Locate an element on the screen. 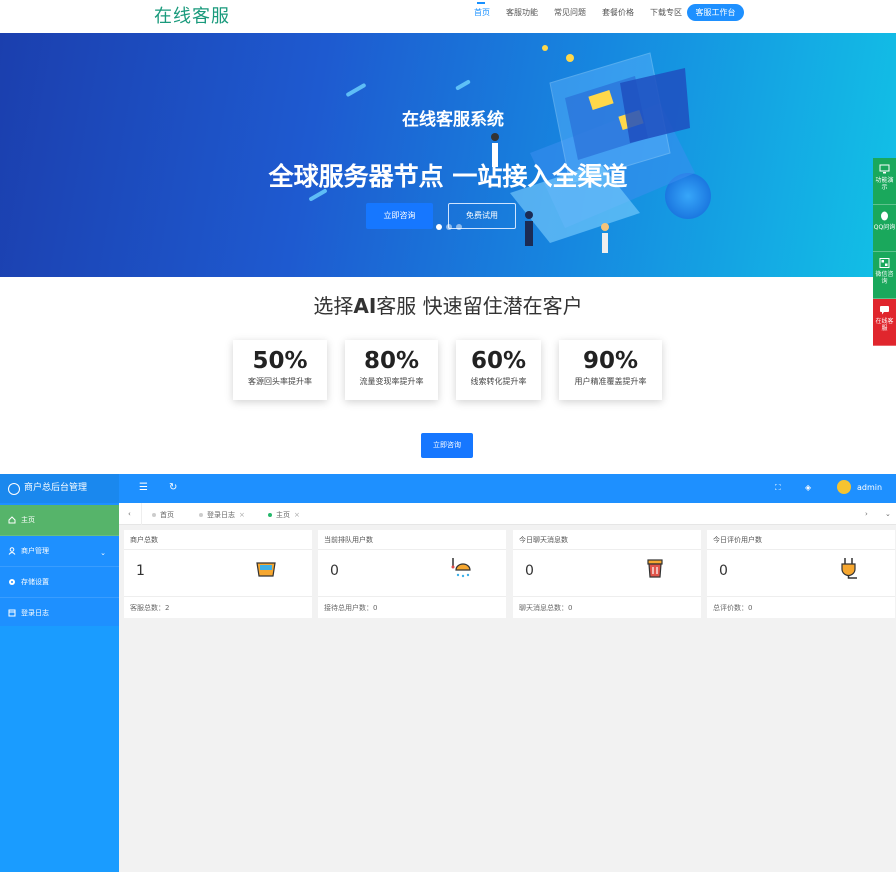  card-value: 1 is located at coordinates (140, 571).